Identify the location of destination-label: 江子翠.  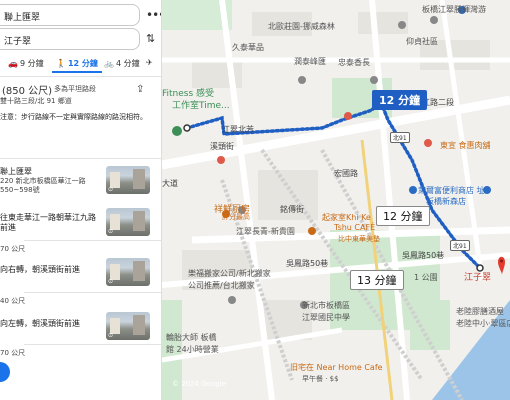
(477, 276).